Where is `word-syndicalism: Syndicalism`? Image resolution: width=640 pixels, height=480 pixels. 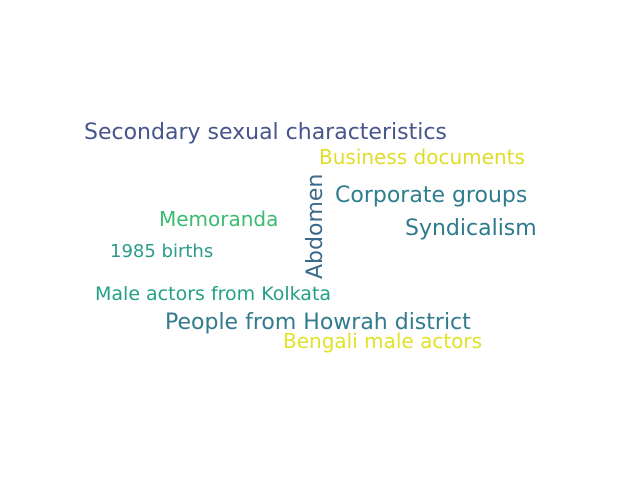
word-syndicalism: Syndicalism is located at coordinates (471, 228).